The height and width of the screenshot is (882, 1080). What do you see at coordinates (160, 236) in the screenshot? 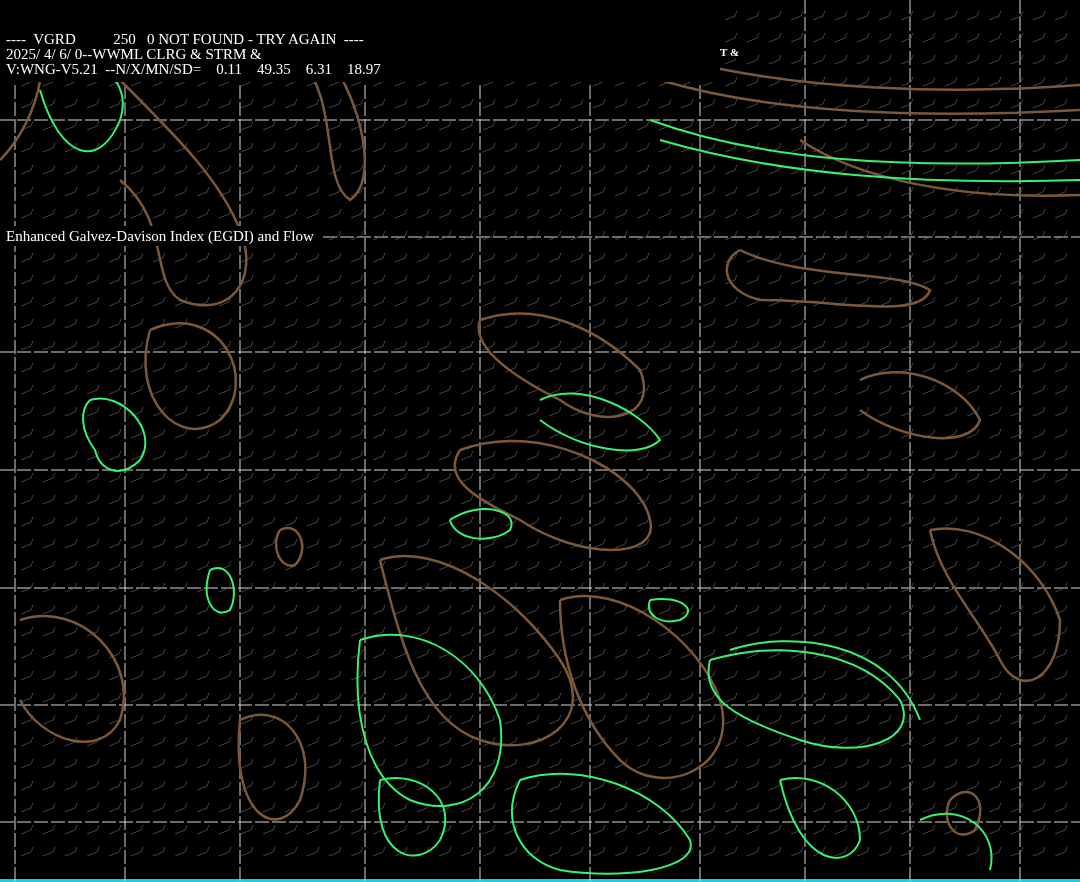
I see `map-title: Enhanced Galvez-Davison Index (EGDI) and Flow` at bounding box center [160, 236].